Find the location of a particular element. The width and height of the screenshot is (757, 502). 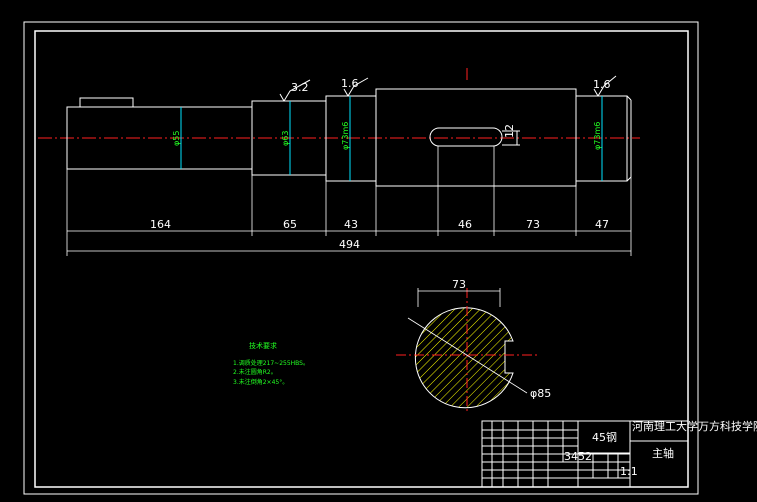

section-view is located at coordinates (468, 350).